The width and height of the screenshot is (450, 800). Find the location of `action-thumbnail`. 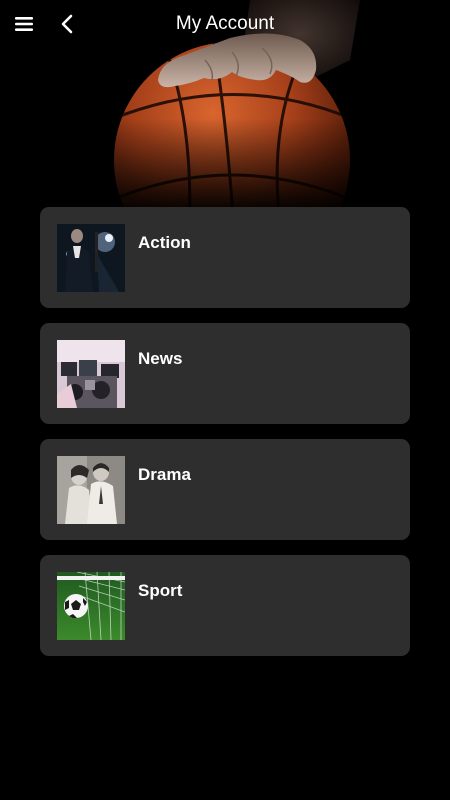

action-thumbnail is located at coordinates (91, 258).